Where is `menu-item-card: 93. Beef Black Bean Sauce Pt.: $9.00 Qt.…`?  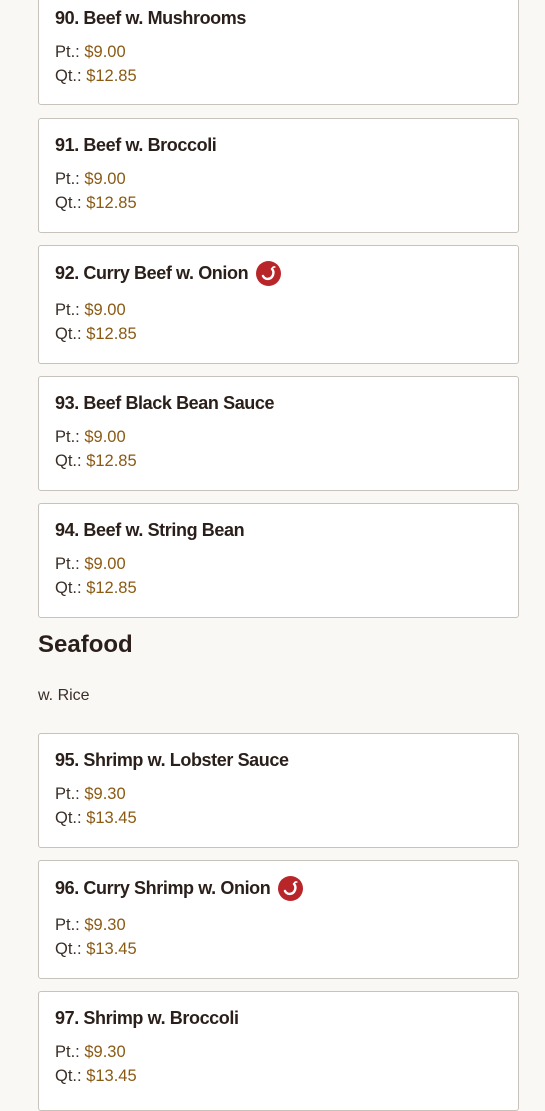 menu-item-card: 93. Beef Black Bean Sauce Pt.: $9.00 Qt.… is located at coordinates (278, 433).